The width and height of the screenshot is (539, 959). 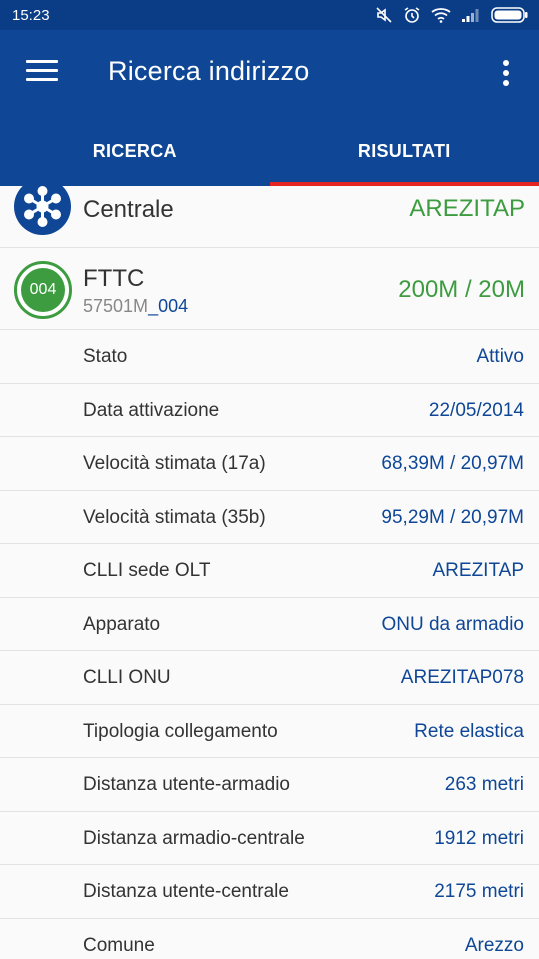 What do you see at coordinates (186, 891) in the screenshot?
I see `detail-key: Distanza utente-centrale` at bounding box center [186, 891].